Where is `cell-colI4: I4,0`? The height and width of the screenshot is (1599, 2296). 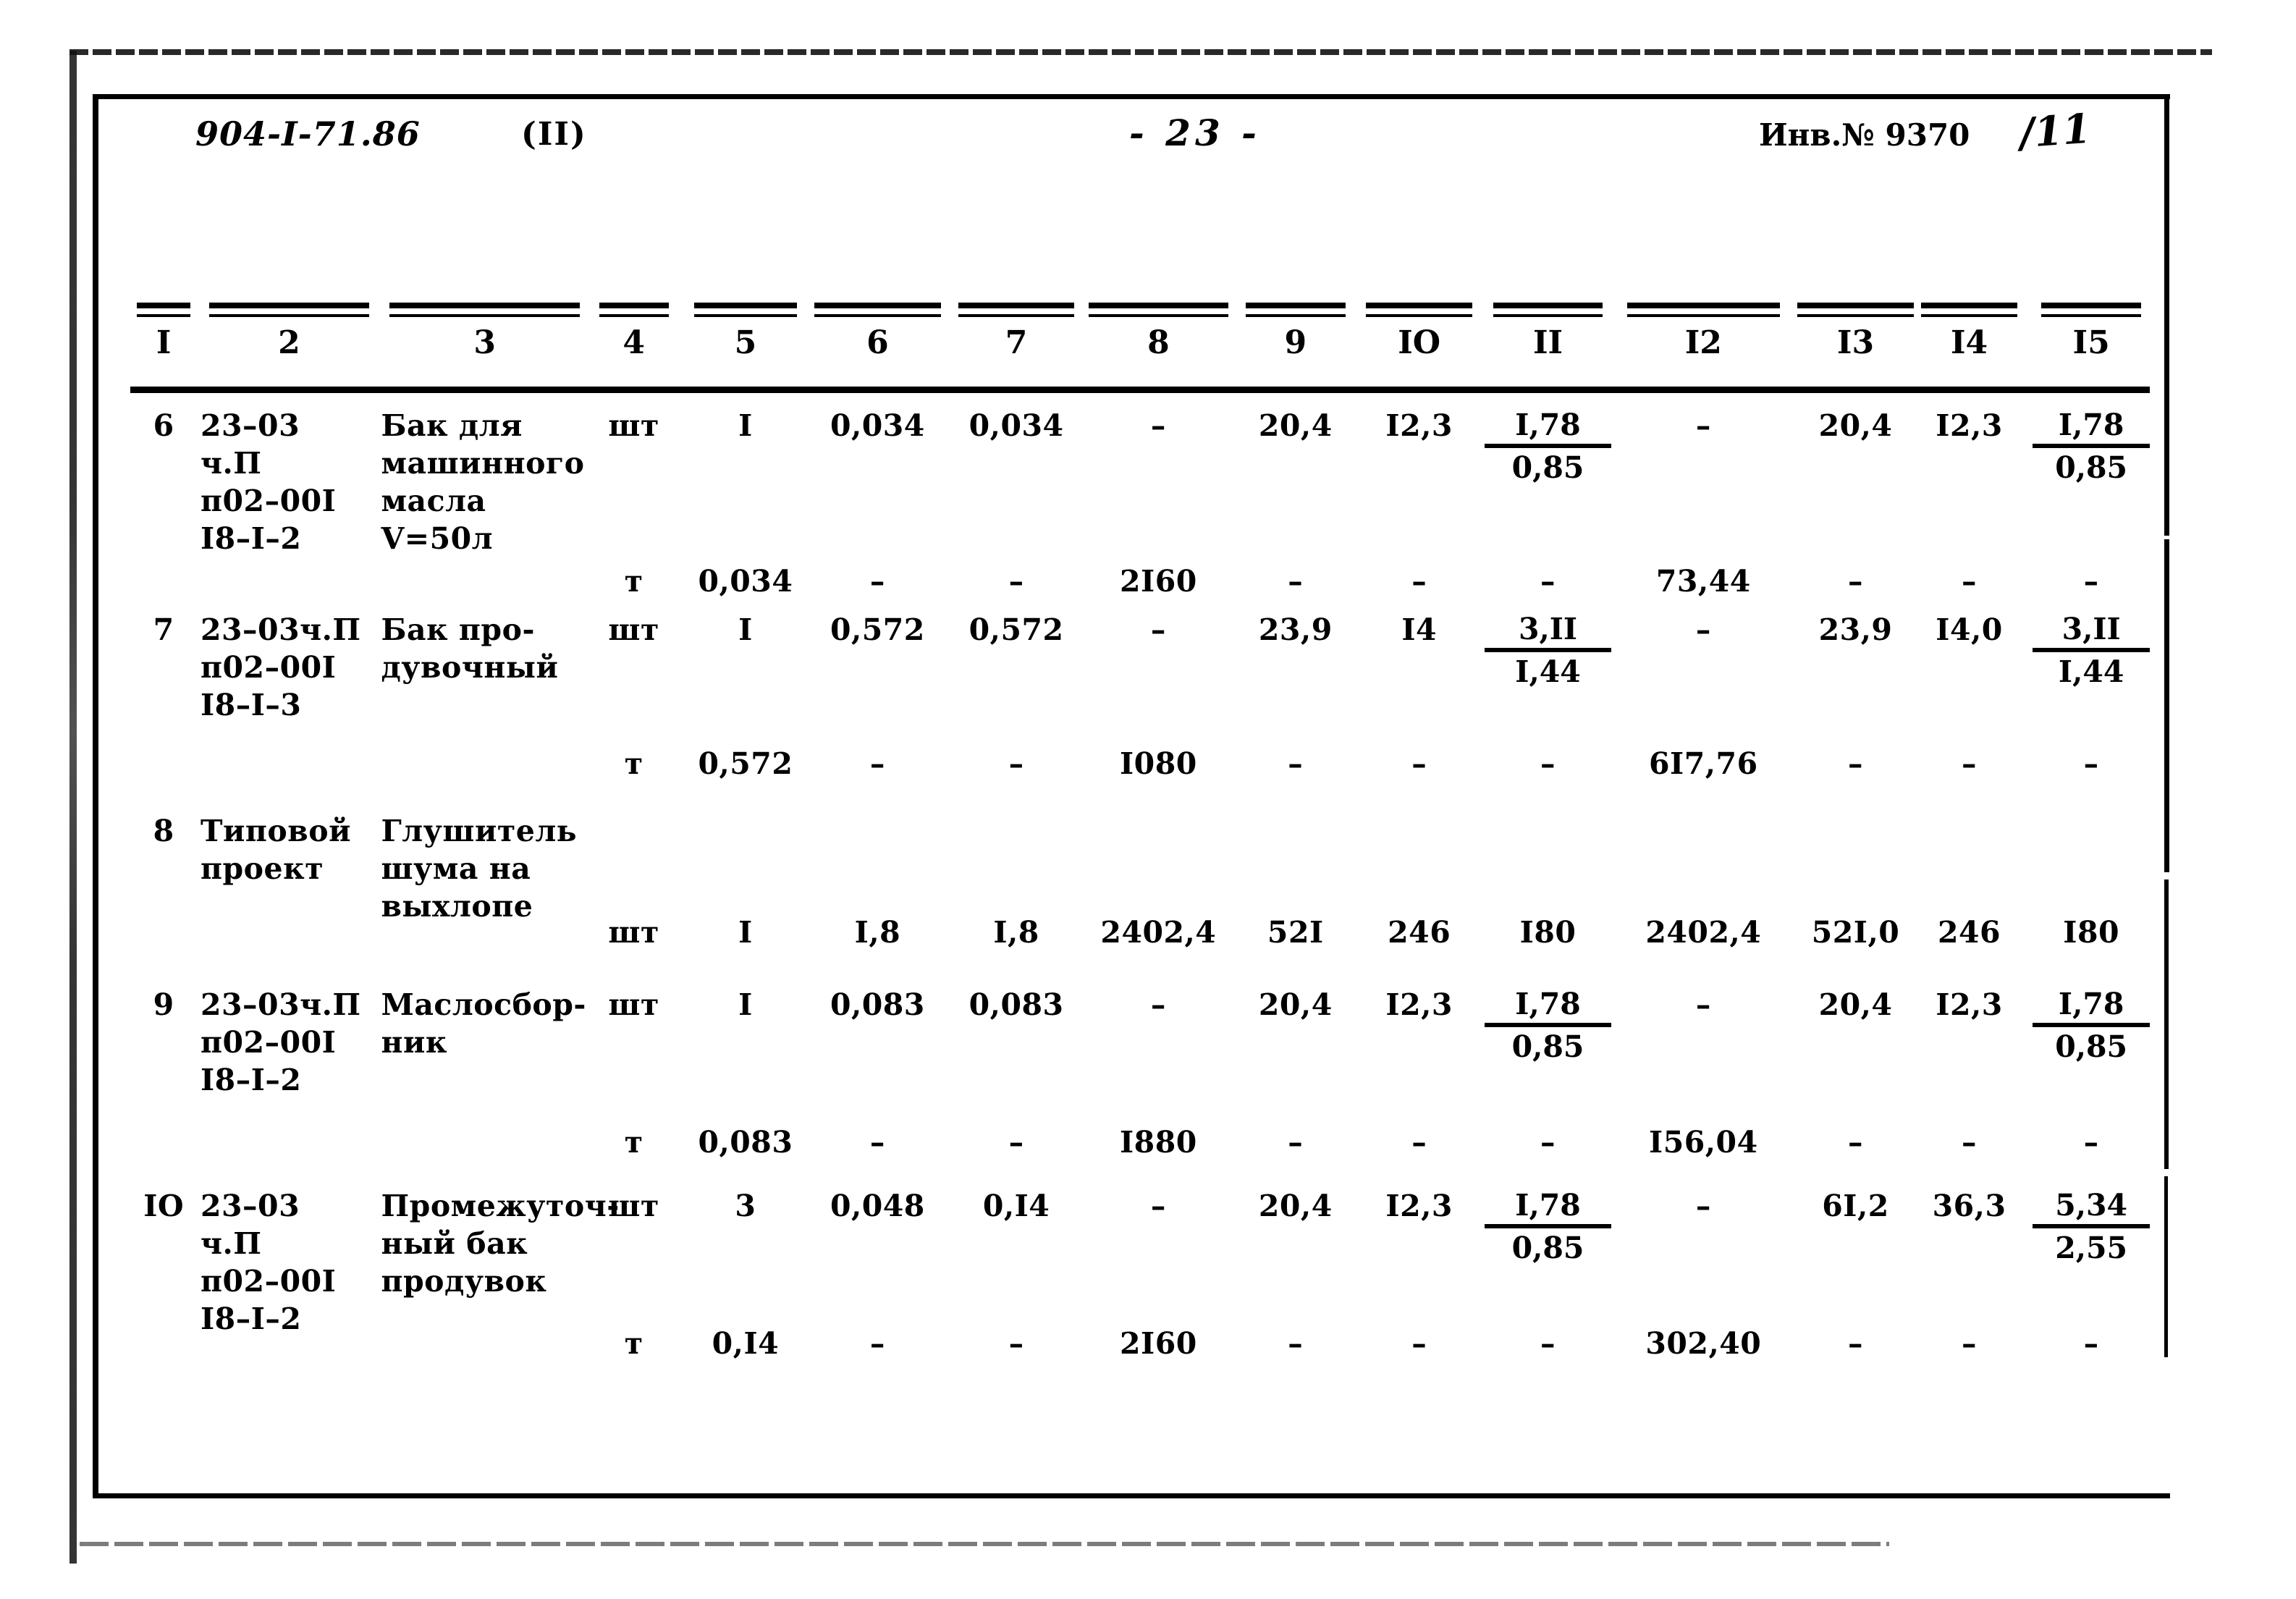 cell-colI4: I4,0 is located at coordinates (1969, 629).